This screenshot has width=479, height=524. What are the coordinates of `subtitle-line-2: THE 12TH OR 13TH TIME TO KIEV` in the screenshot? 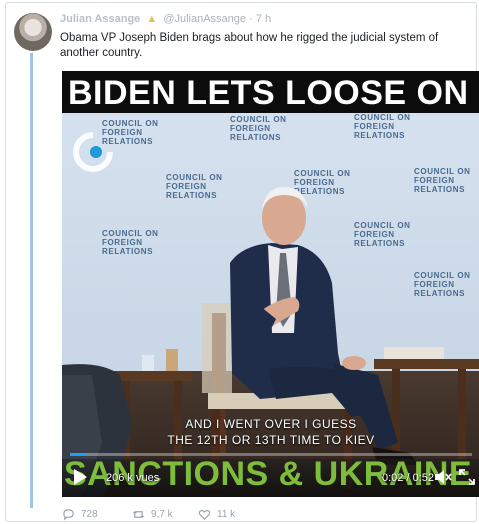 It's located at (271, 440).